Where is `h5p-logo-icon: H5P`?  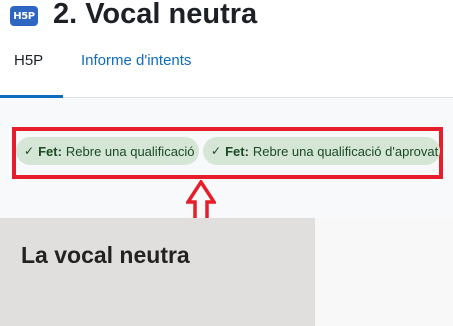 h5p-logo-icon: H5P is located at coordinates (24, 16).